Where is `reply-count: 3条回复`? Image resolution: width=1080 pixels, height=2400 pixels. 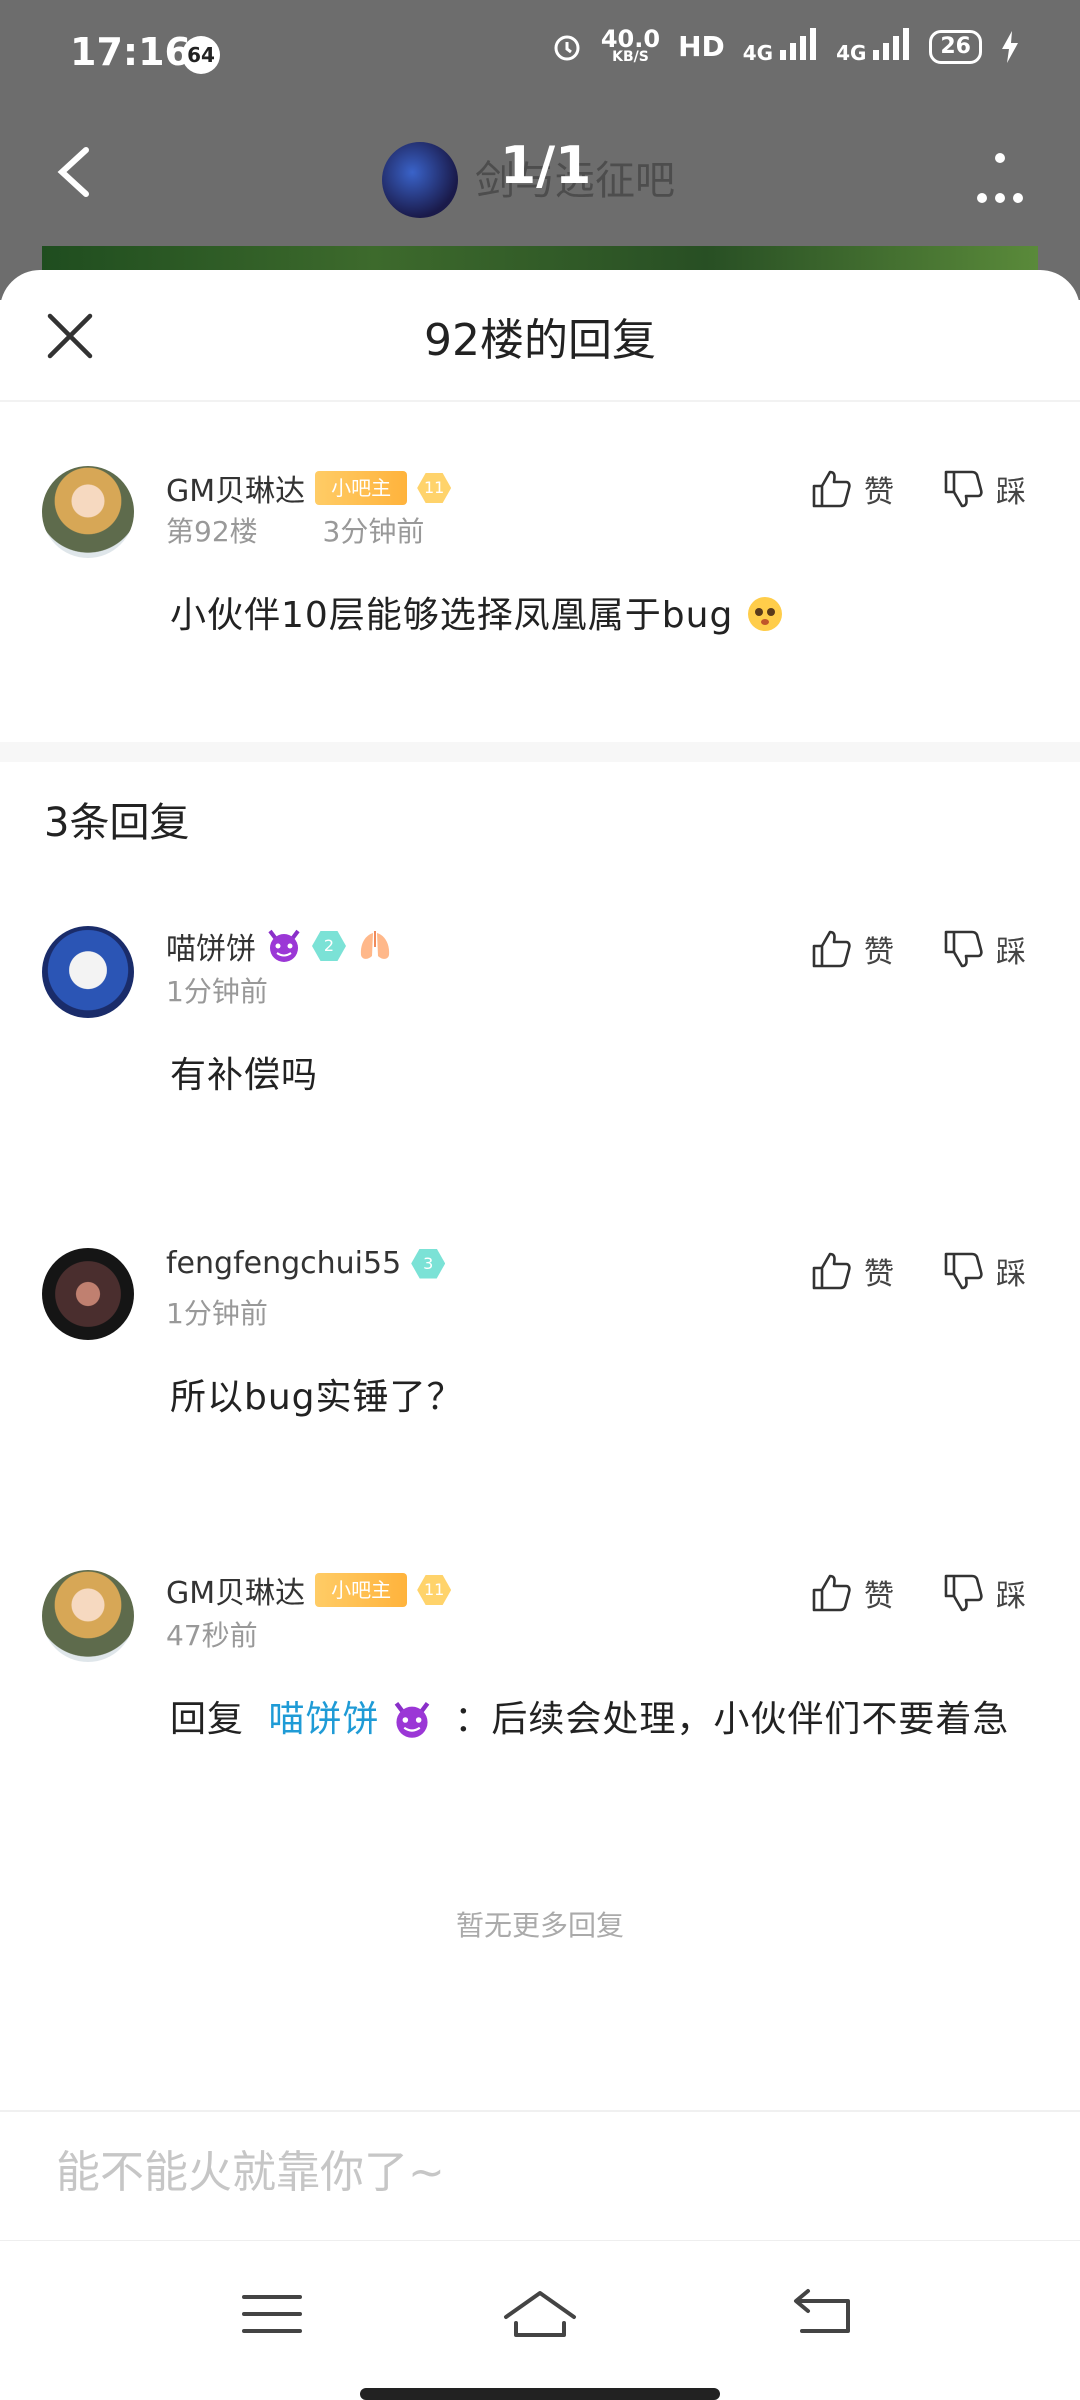
reply-count: 3条回复 is located at coordinates (117, 823).